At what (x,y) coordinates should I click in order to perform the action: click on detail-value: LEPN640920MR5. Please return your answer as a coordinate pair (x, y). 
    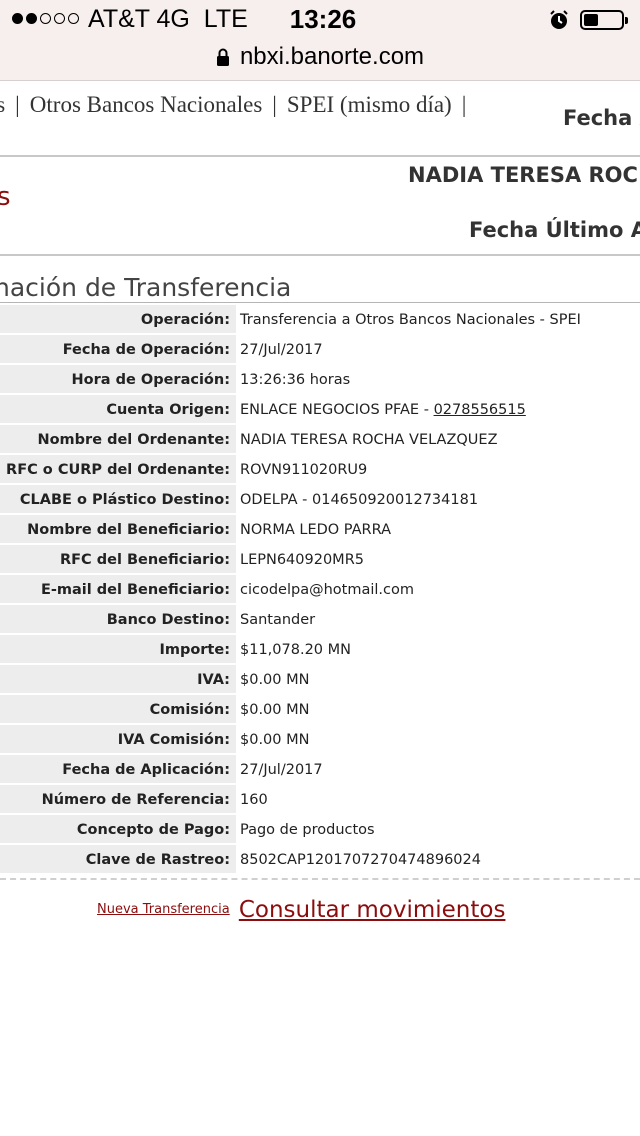
    Looking at the image, I should click on (438, 560).